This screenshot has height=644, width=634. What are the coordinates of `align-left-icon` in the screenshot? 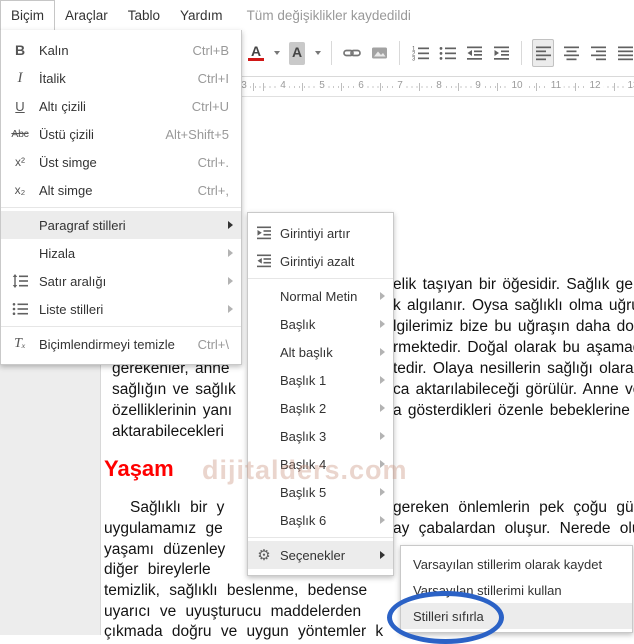 It's located at (543, 53).